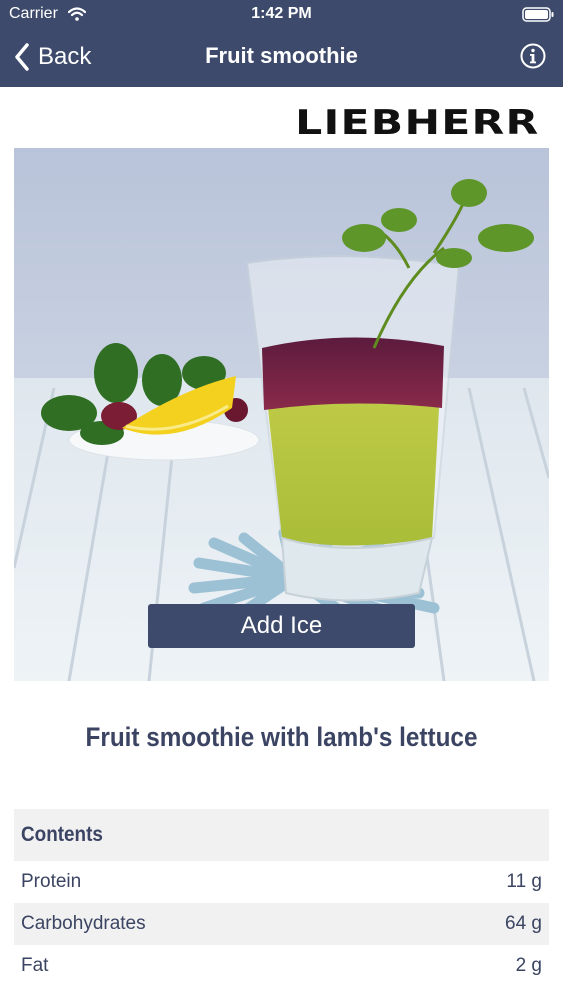  I want to click on battery-icon, so click(538, 14).